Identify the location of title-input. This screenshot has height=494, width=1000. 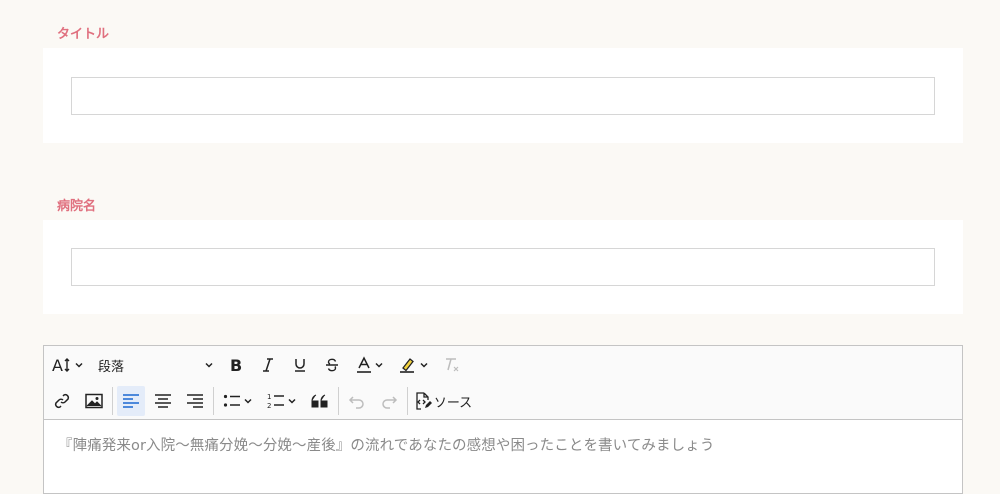
(503, 96).